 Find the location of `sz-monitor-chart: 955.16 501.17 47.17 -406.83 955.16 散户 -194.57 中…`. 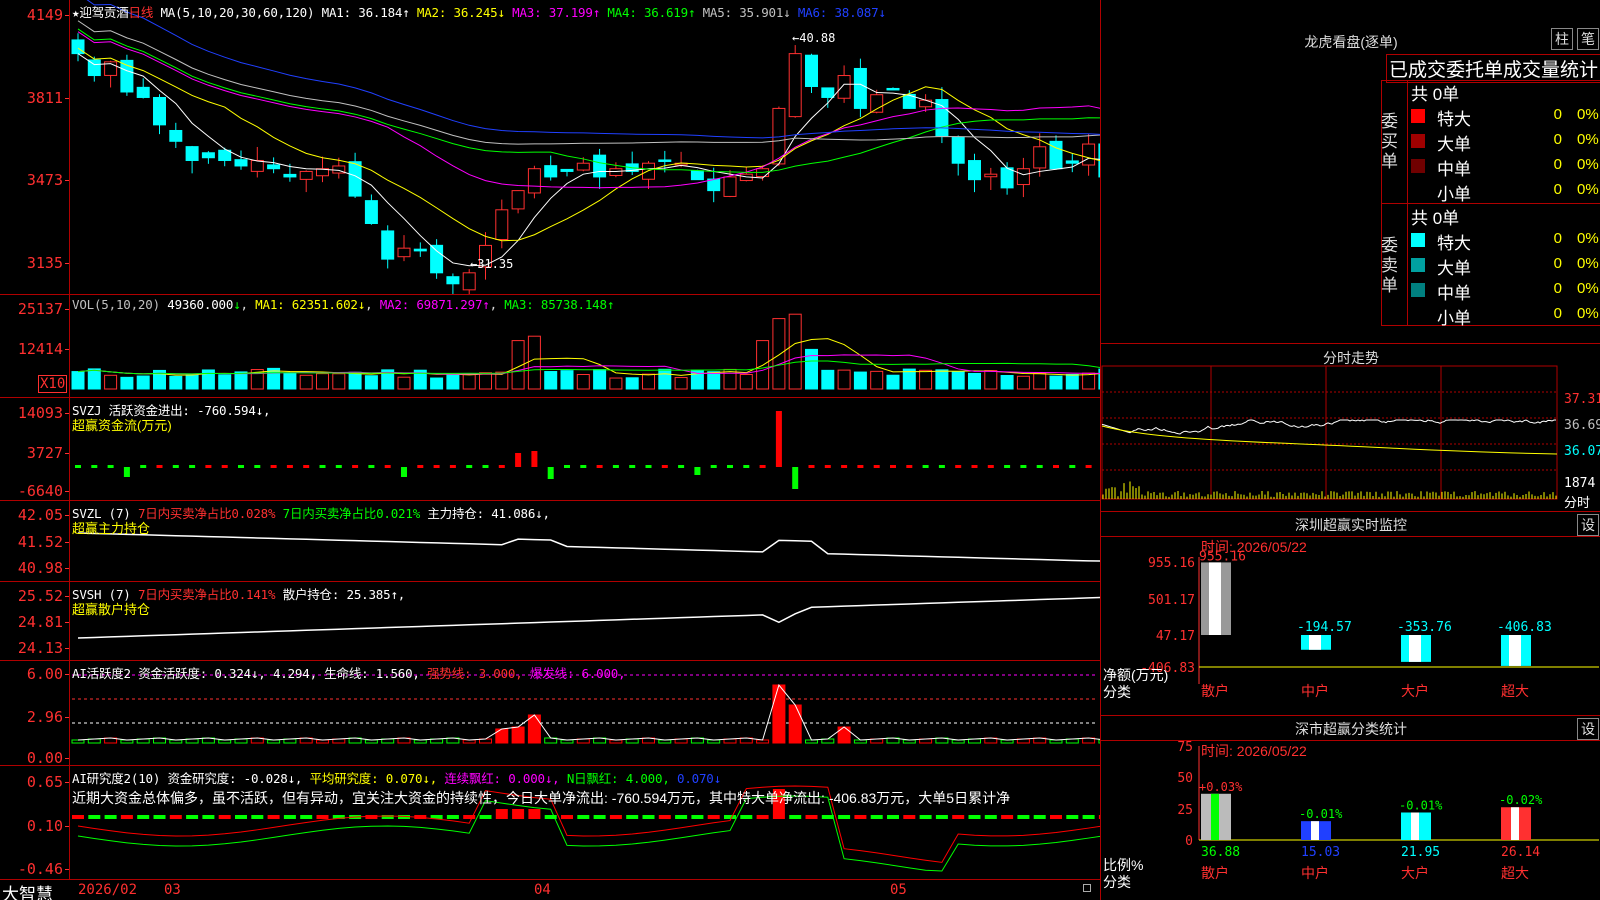

sz-monitor-chart: 955.16 501.17 47.17 -406.83 955.16 散户 -194.57 中… is located at coordinates (1350, 614).